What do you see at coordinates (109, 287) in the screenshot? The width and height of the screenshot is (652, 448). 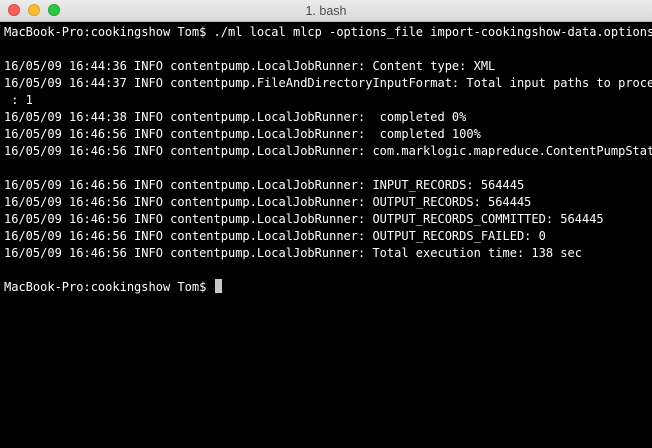 I see `shell-prompt: MacBook-Pro:cookingshow Tom$` at bounding box center [109, 287].